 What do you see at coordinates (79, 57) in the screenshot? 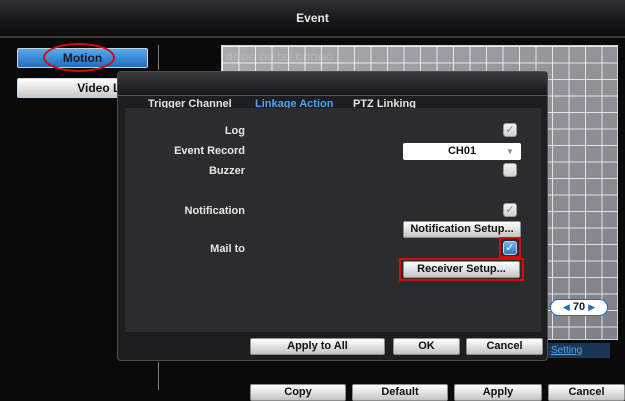
I see `motion-highlight-circle` at bounding box center [79, 57].